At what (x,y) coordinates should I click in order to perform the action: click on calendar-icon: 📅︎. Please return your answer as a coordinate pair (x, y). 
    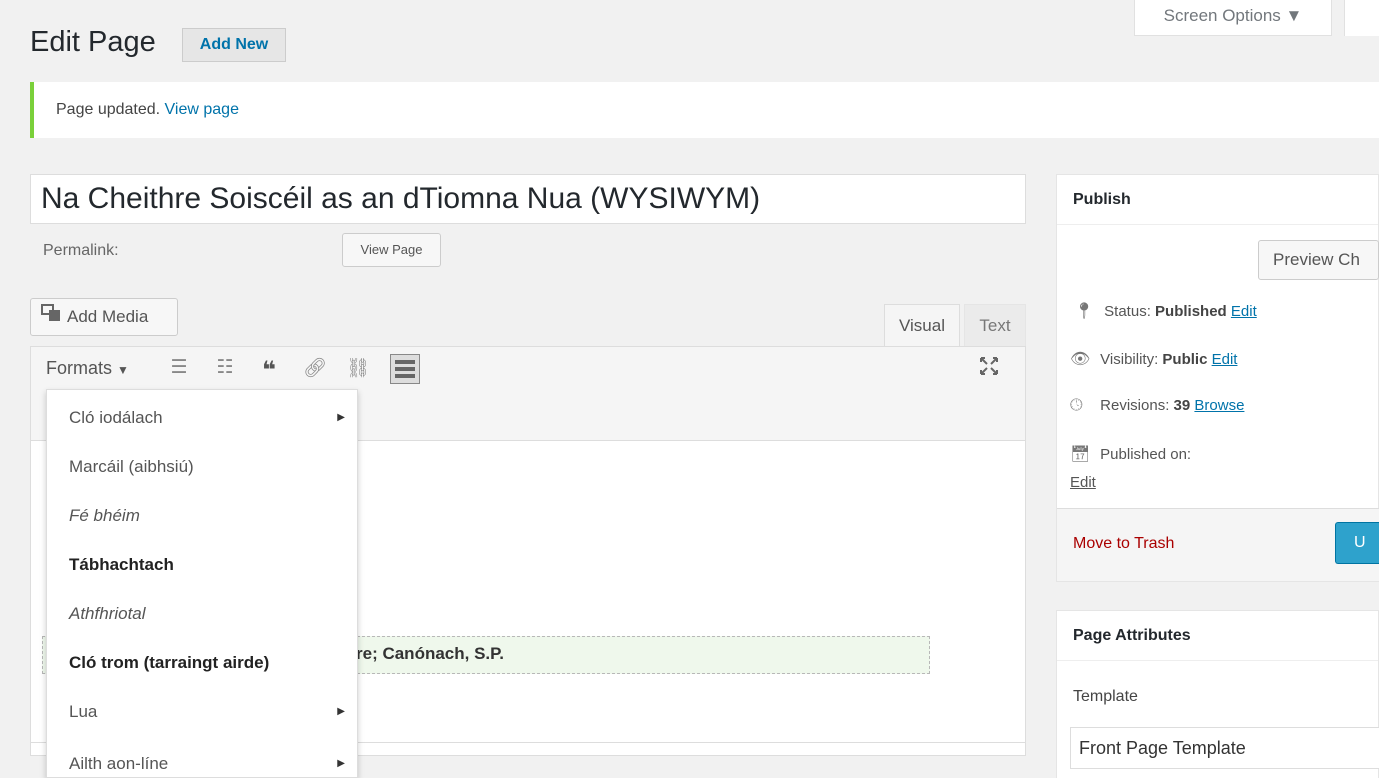
    Looking at the image, I should click on (1080, 454).